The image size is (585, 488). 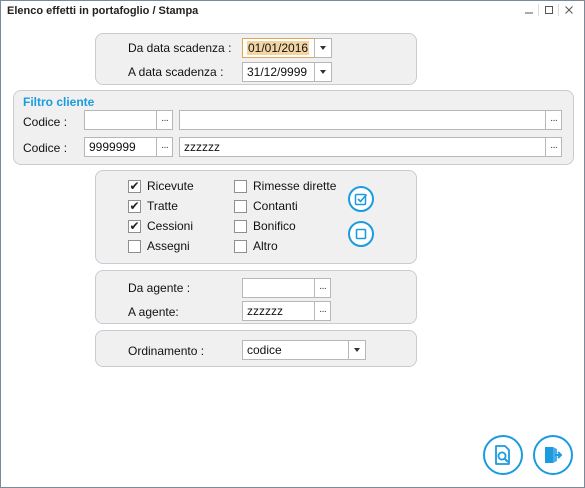 I want to click on order-select: codice, so click(x=297, y=350).